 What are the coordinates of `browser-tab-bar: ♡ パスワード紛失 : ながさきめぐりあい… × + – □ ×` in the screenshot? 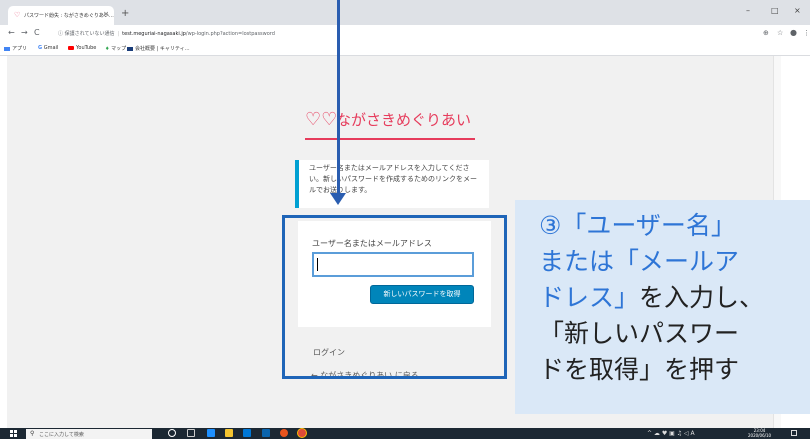 It's located at (405, 12).